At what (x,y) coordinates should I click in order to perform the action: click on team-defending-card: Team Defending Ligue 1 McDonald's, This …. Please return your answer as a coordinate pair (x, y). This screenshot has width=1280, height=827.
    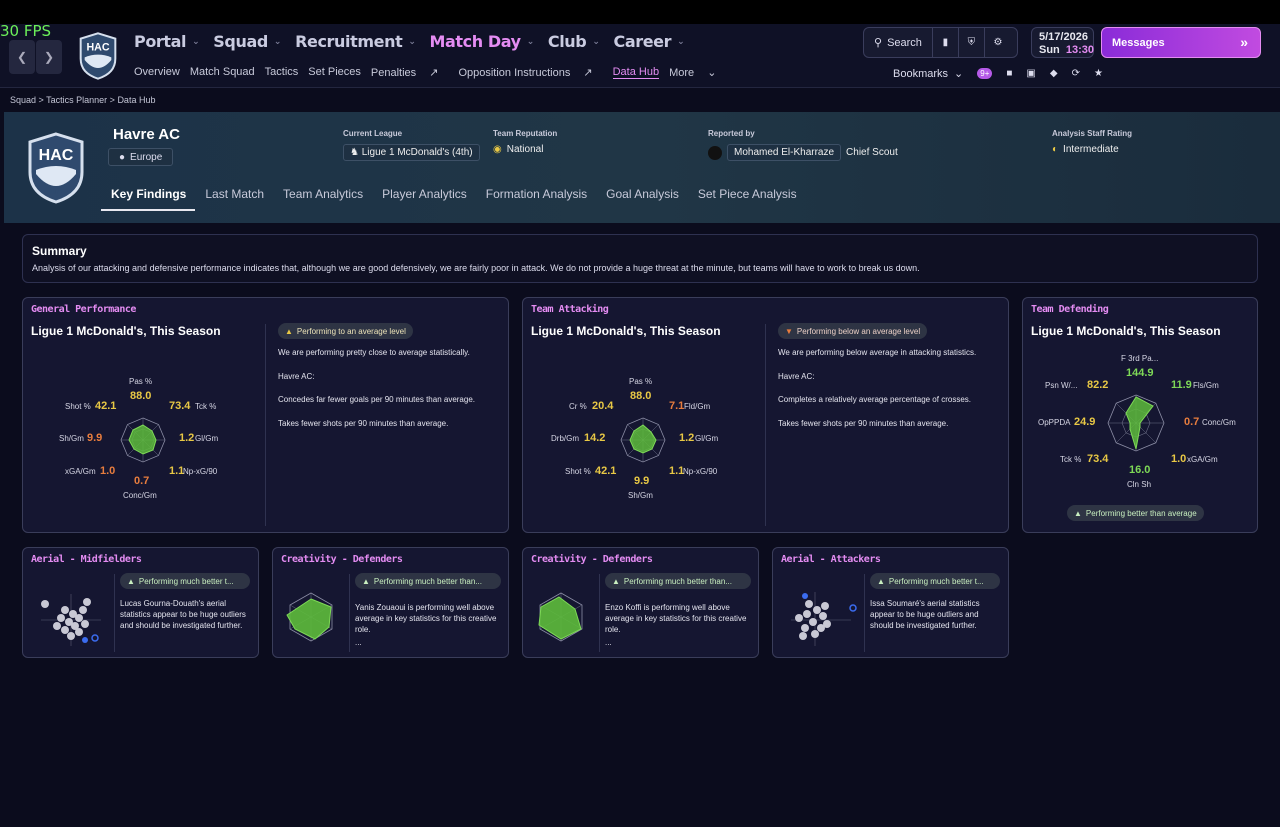
    Looking at the image, I should click on (1140, 415).